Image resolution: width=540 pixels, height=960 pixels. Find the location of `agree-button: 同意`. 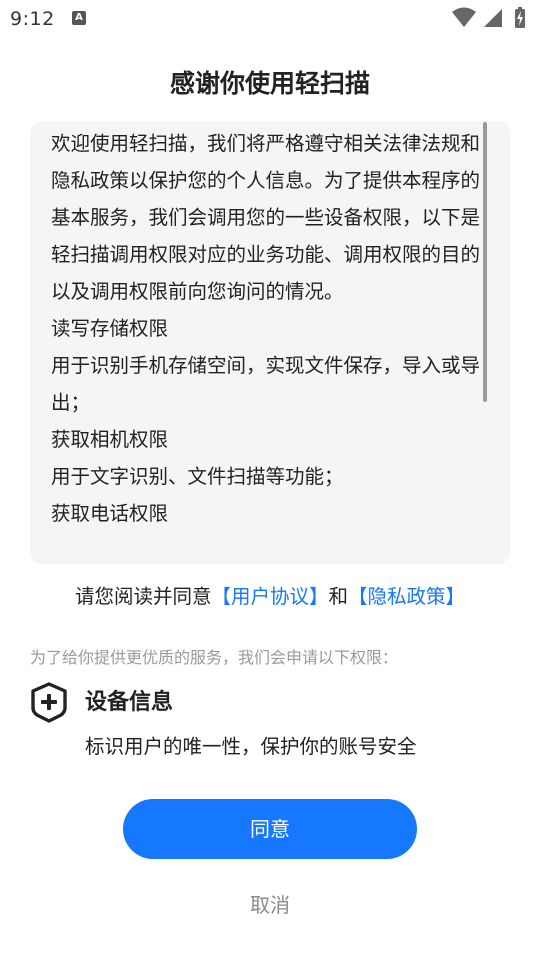

agree-button: 同意 is located at coordinates (270, 829).